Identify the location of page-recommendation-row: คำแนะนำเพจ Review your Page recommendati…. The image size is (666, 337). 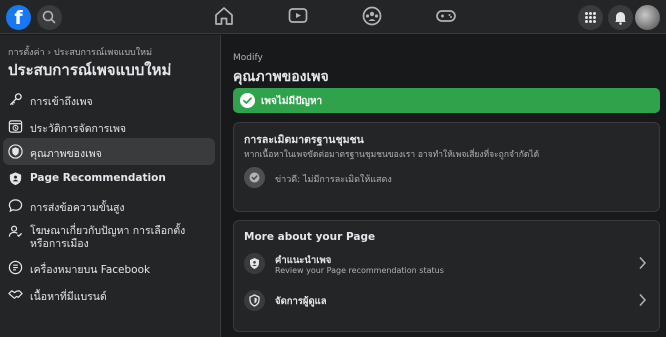
(446, 263).